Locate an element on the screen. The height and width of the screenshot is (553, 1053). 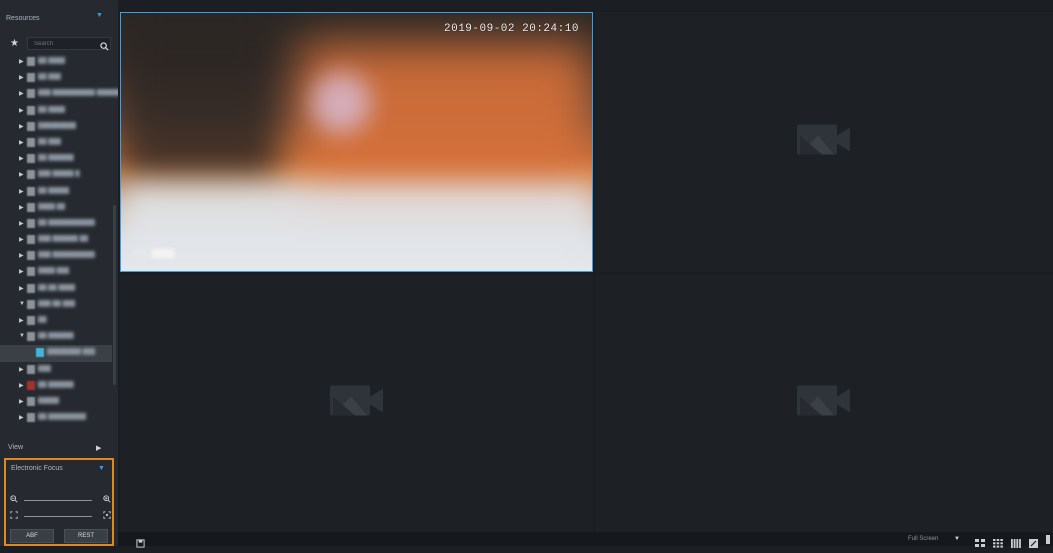
tree-node: ▶ ███ ██████ ██ is located at coordinates (56, 240).